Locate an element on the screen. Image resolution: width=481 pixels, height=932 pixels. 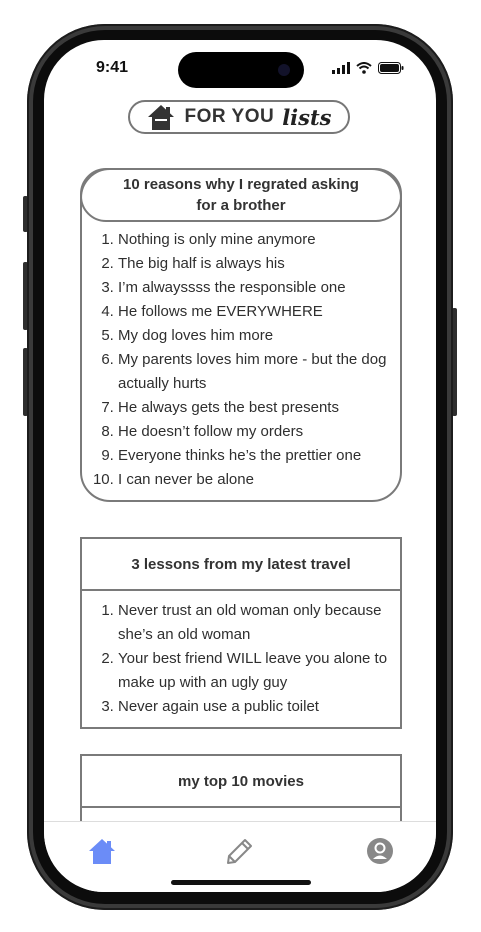
tab-profile is located at coordinates (380, 851).